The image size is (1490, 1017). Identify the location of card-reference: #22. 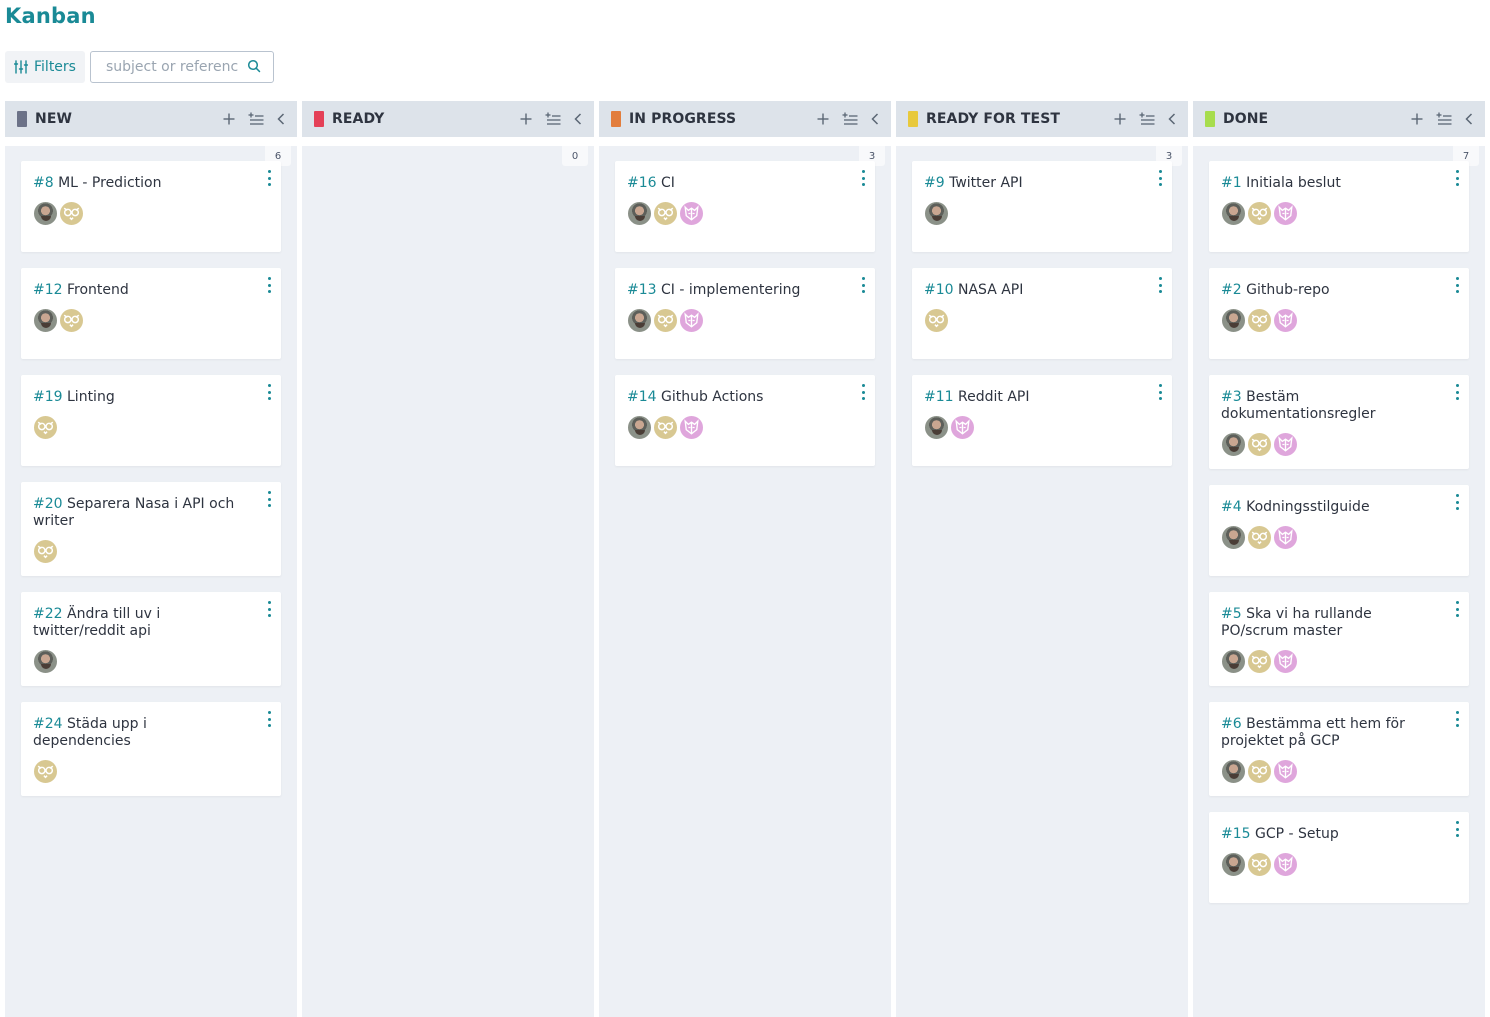
(48, 614).